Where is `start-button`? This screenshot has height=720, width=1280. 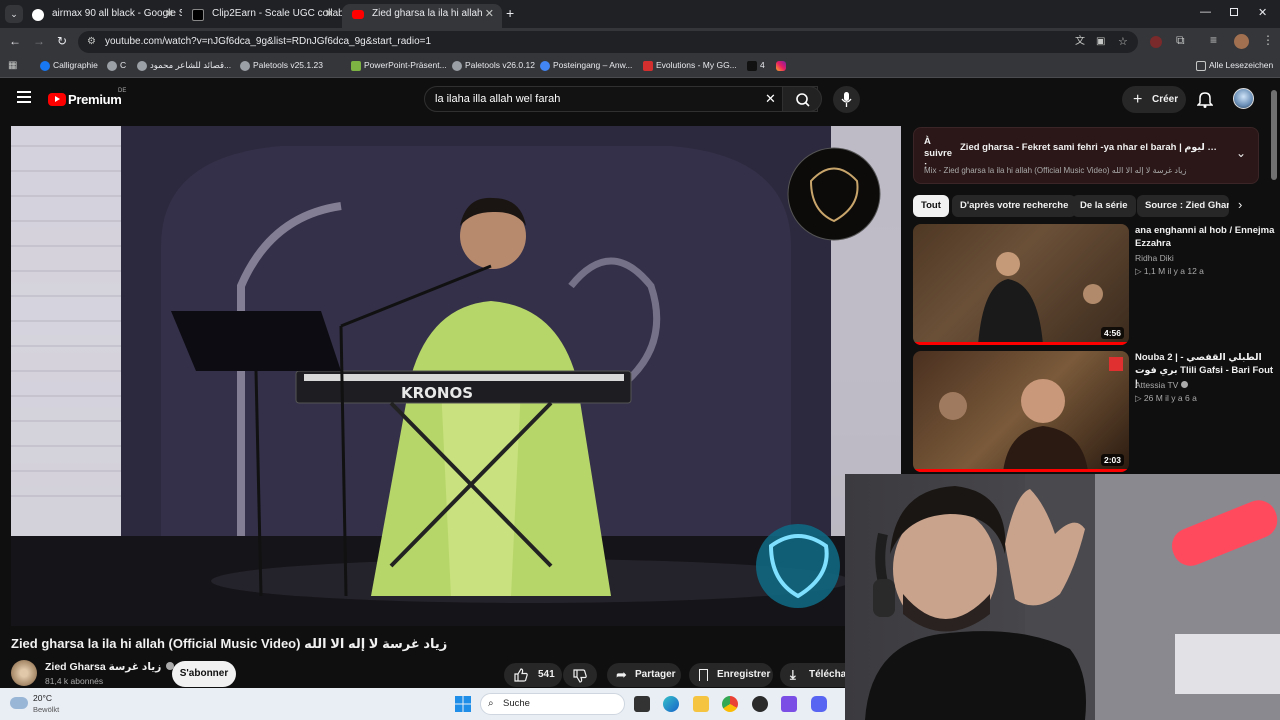 start-button is located at coordinates (463, 704).